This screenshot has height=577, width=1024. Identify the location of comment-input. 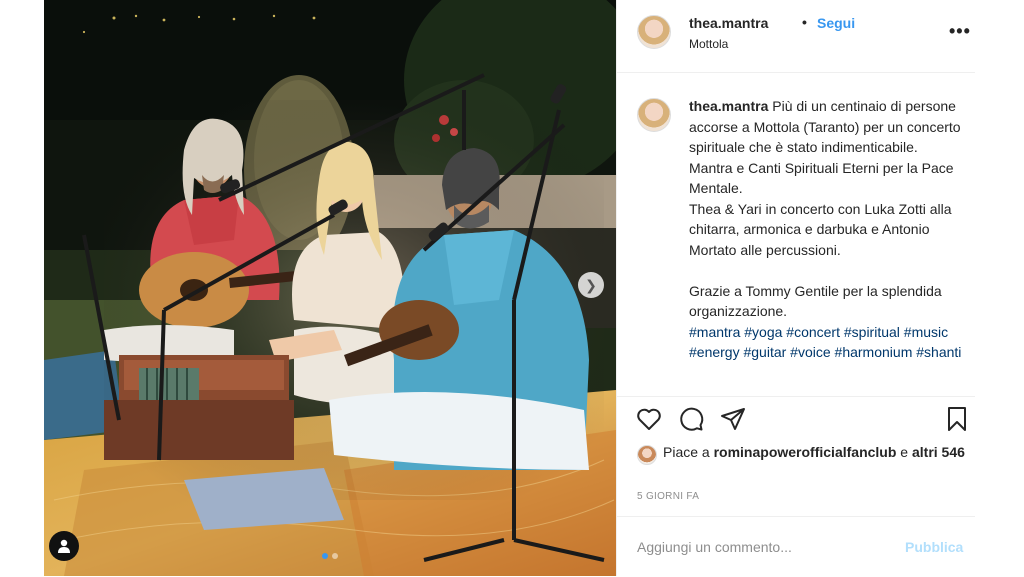
(762, 547).